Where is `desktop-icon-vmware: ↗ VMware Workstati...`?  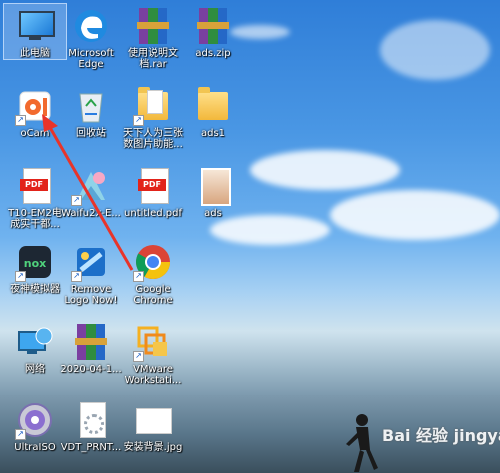
desktop-icon-vmware: ↗ VMware Workstati... is located at coordinates (153, 353).